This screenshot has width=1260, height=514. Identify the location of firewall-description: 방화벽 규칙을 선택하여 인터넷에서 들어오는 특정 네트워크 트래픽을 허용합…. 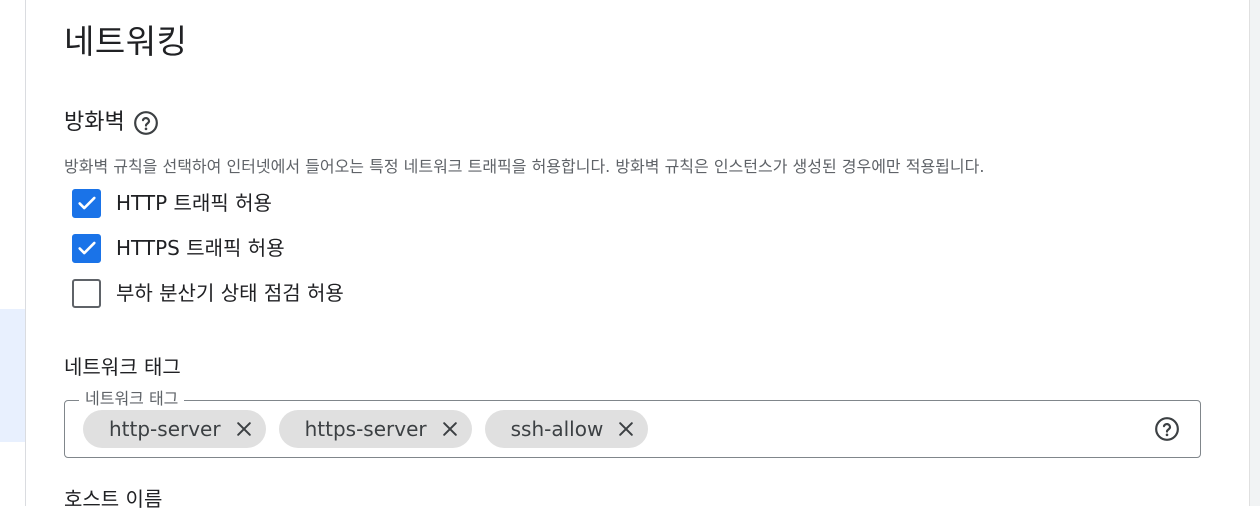
(524, 166).